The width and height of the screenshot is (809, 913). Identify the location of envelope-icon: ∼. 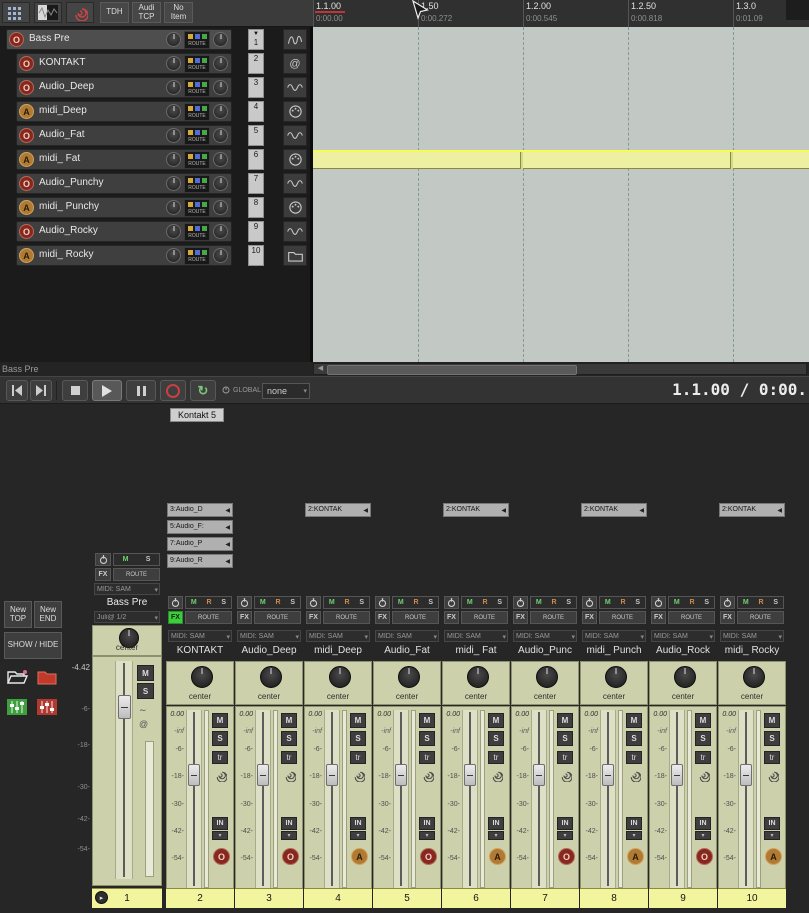
(143, 710).